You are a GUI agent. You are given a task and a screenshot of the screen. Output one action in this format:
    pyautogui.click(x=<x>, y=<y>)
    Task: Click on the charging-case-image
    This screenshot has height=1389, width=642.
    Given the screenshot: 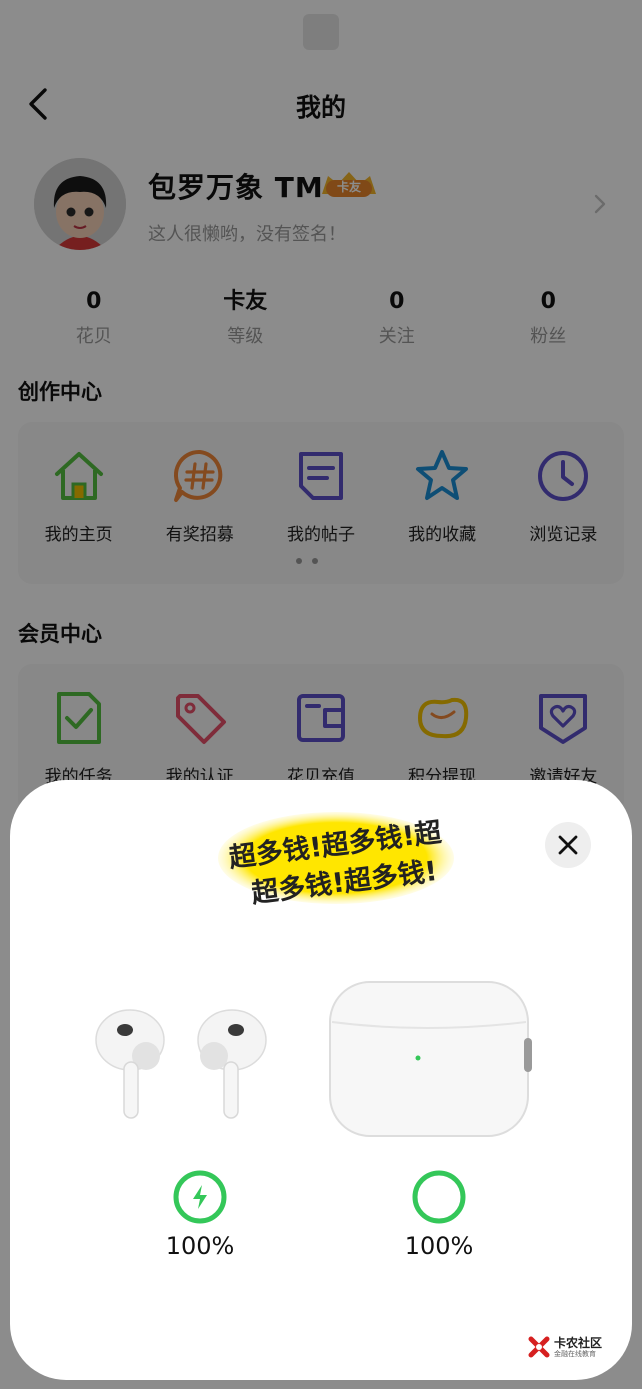 What is the action you would take?
    pyautogui.click(x=430, y=1059)
    